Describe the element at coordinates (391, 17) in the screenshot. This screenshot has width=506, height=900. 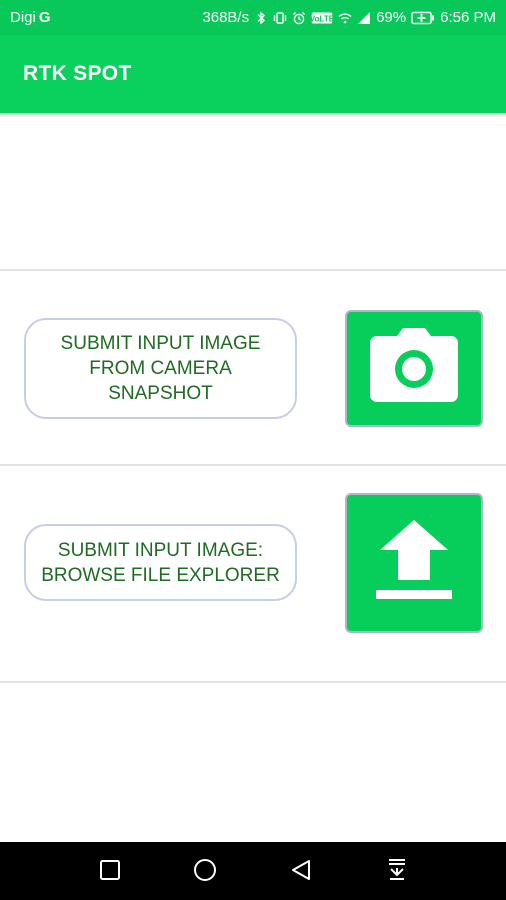
I see `battery-percent: 69%` at that location.